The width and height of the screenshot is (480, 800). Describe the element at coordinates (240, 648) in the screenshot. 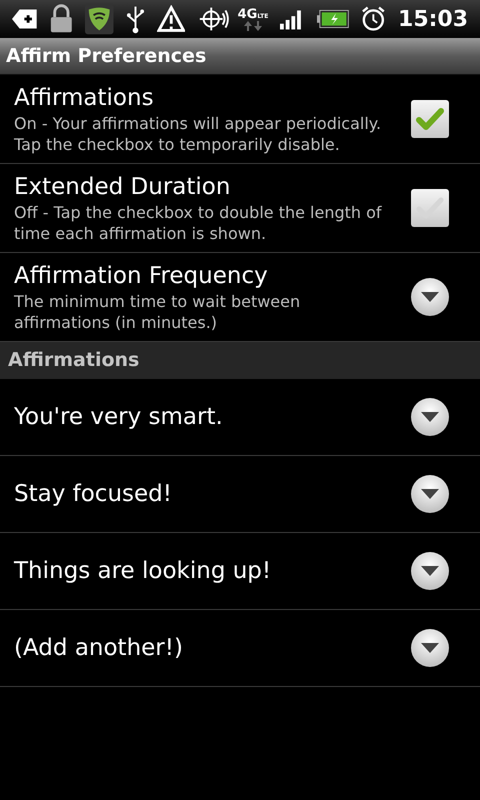

I see `affirmation-row: (Add another!)` at that location.